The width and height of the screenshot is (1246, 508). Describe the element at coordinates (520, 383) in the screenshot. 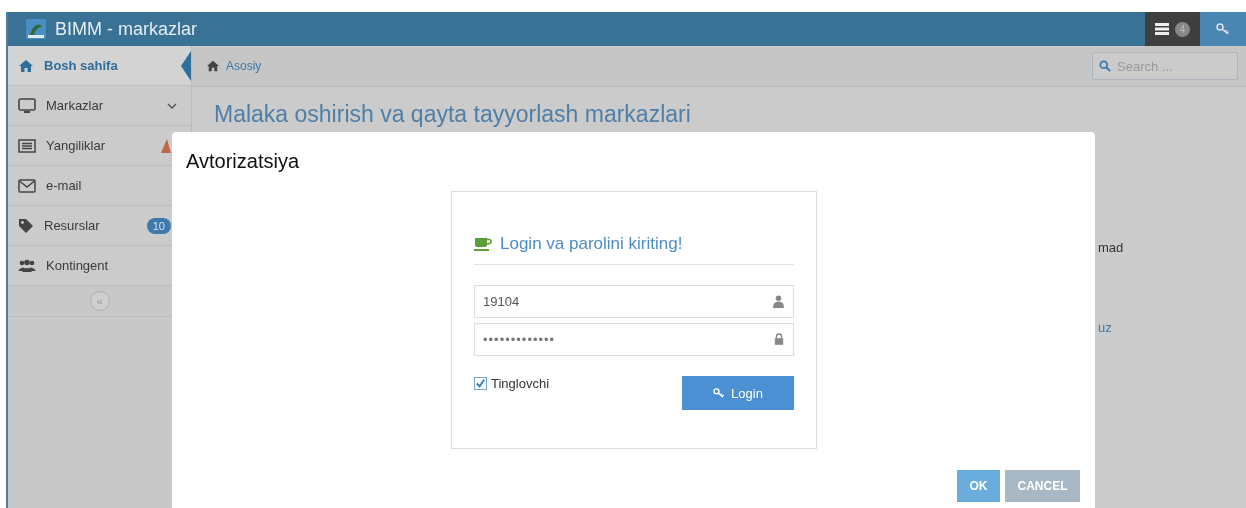

I see `checkbox-label: Tinglovchi` at that location.